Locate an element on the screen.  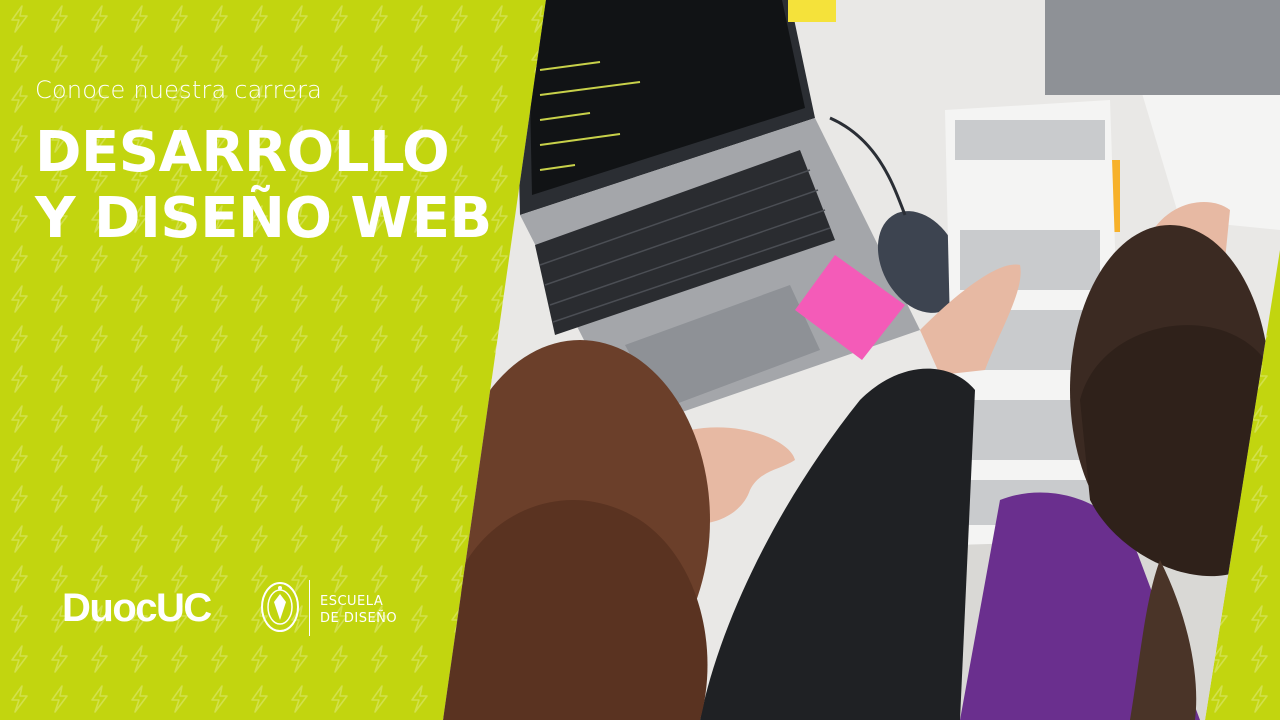
school-name-line-1: ESCUELA is located at coordinates (352, 601).